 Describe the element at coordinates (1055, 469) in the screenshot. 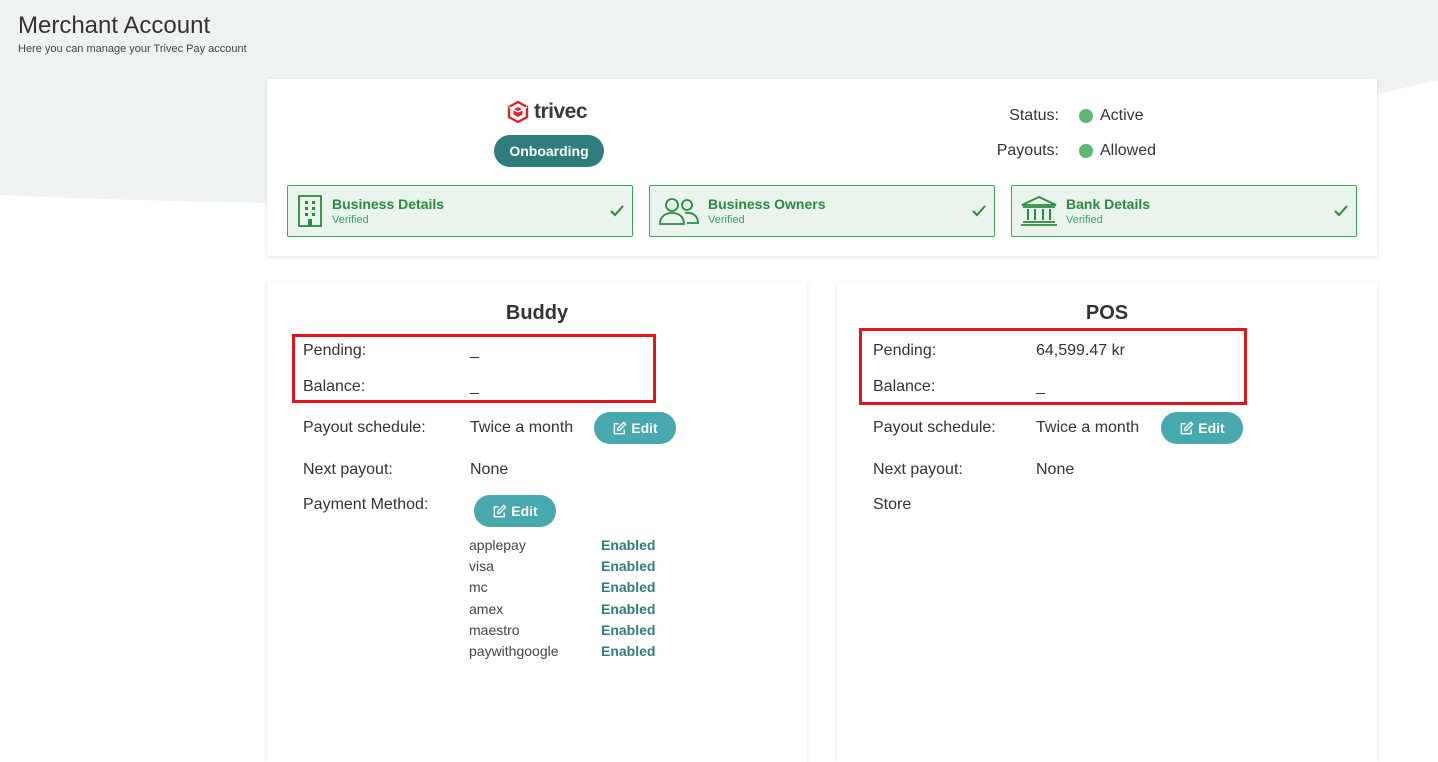

I see `pos-next-payout-value: None` at that location.